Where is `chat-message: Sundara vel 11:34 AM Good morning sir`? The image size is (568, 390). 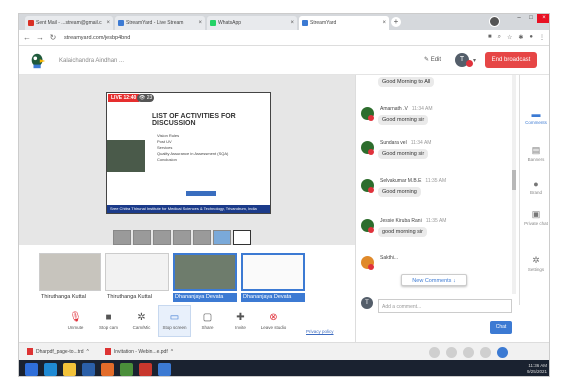
chat-message: Sundara vel 11:34 AM Good morning sir is located at coordinates (437, 153).